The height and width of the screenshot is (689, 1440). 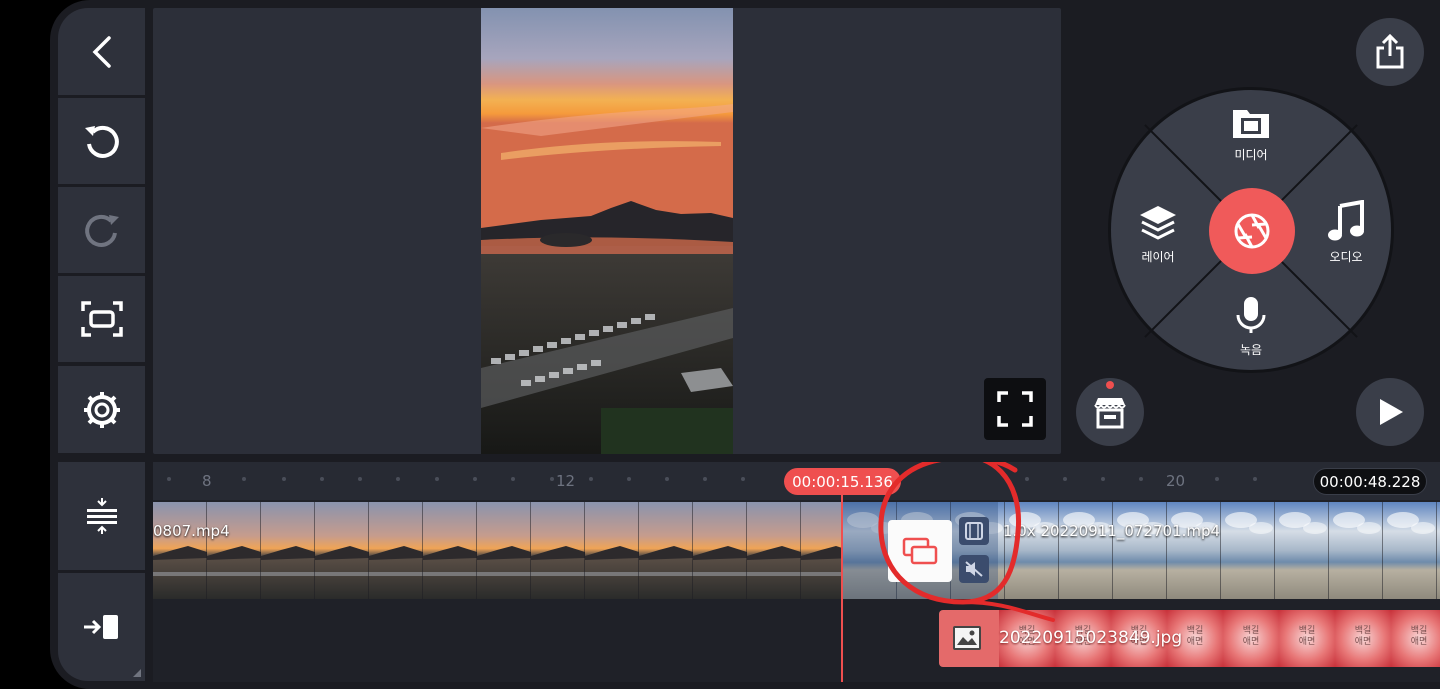 I want to click on audio-button: 오디오, so click(x=1346, y=232).